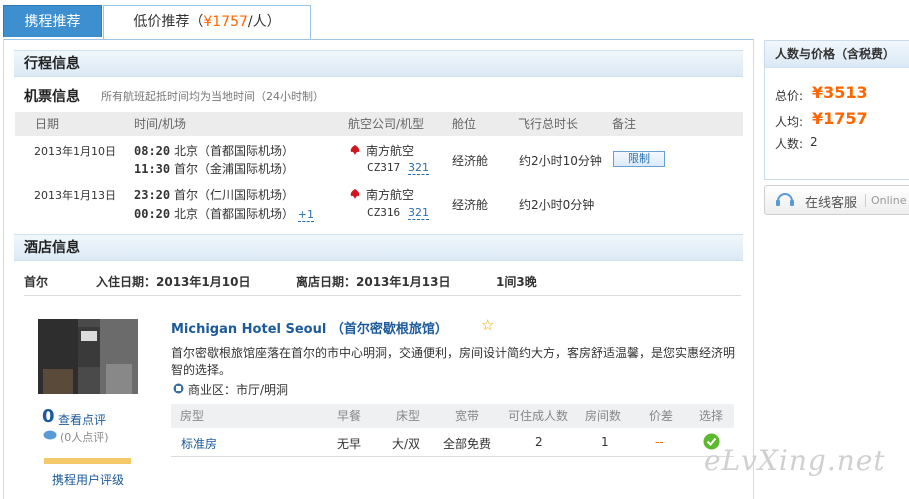 Image resolution: width=909 pixels, height=499 pixels. What do you see at coordinates (467, 444) in the screenshot?
I see `room-internet: 全部免费` at bounding box center [467, 444].